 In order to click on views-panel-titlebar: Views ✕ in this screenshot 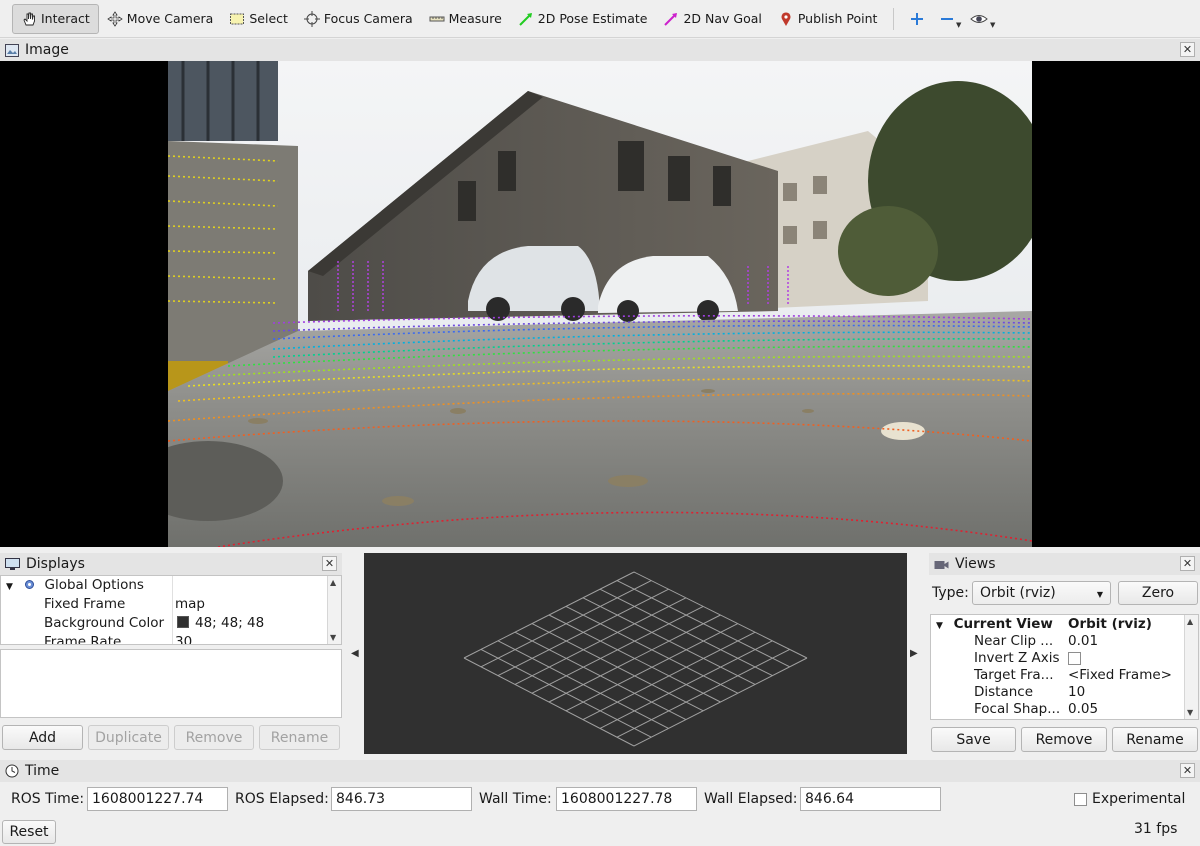, I will do `click(1064, 564)`.